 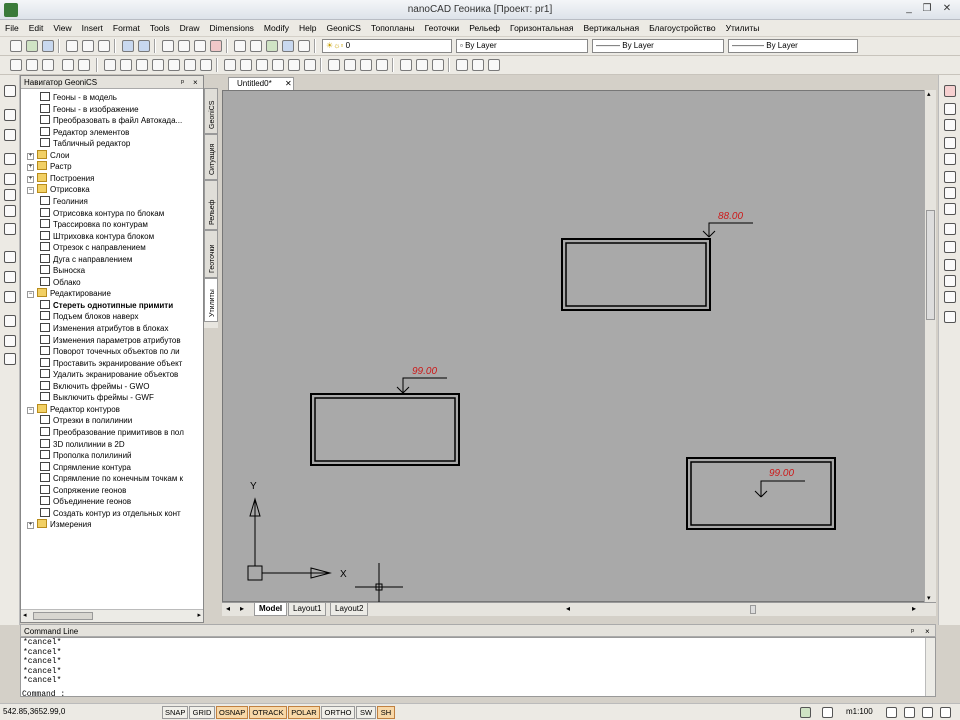 What do you see at coordinates (16, 65) in the screenshot?
I see `line-icon` at bounding box center [16, 65].